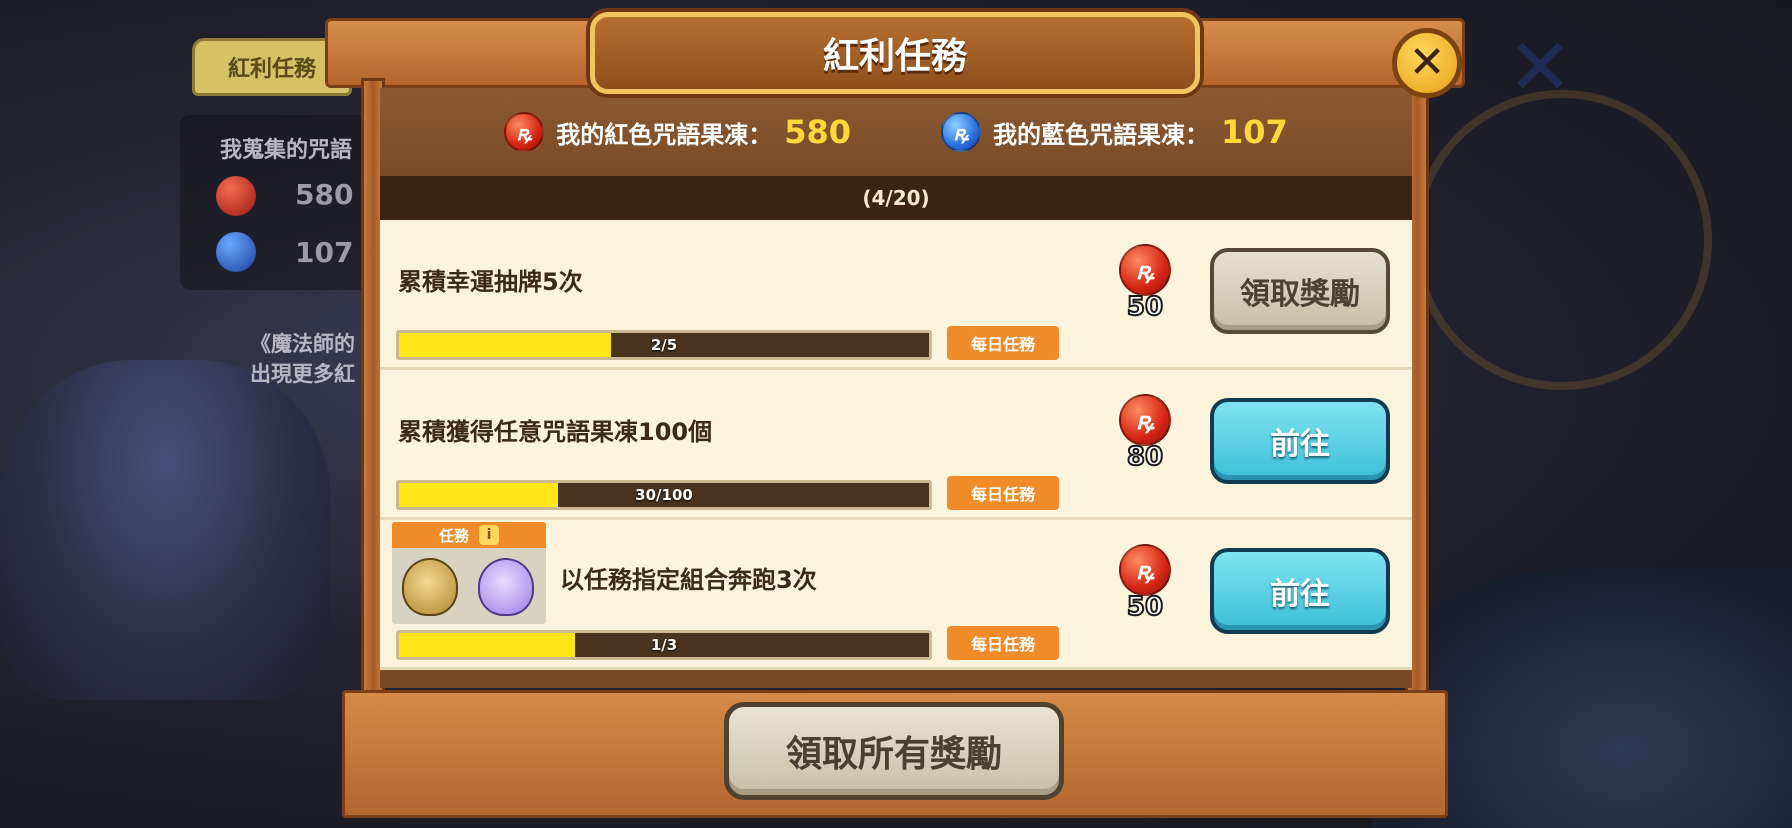 This screenshot has height=828, width=1792. What do you see at coordinates (894, 751) in the screenshot?
I see `claim-all-button: 領取所有獎勵` at bounding box center [894, 751].